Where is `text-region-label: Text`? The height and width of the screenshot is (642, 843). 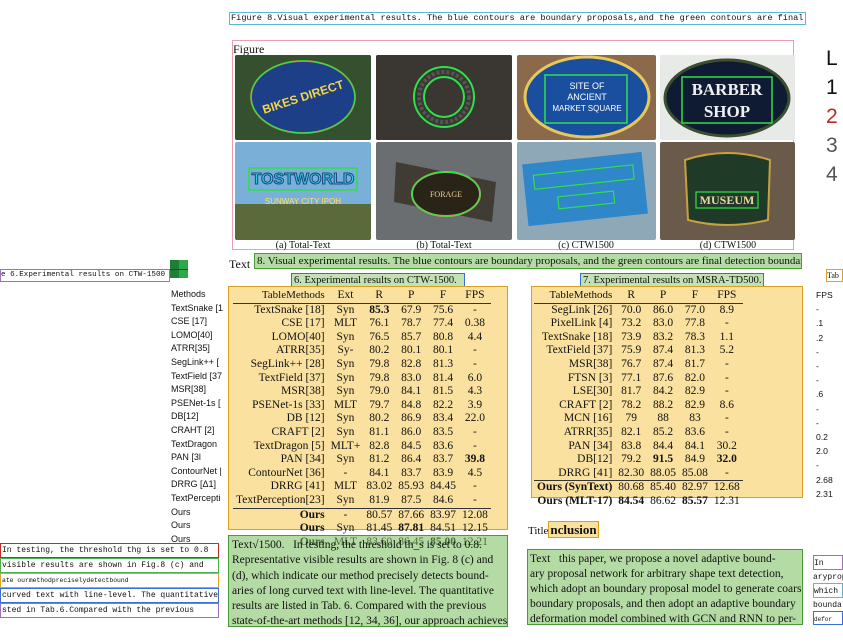 text-region-label: Text is located at coordinates (240, 264).